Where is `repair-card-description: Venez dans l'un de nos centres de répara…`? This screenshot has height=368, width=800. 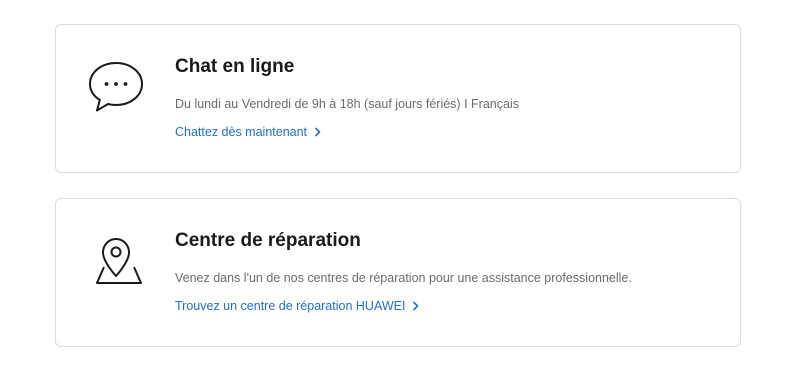 repair-card-description: Venez dans l'un de nos centres de répara… is located at coordinates (403, 278).